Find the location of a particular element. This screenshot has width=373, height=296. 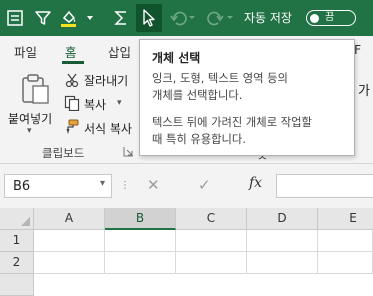

fill-color-icon is located at coordinates (69, 18).